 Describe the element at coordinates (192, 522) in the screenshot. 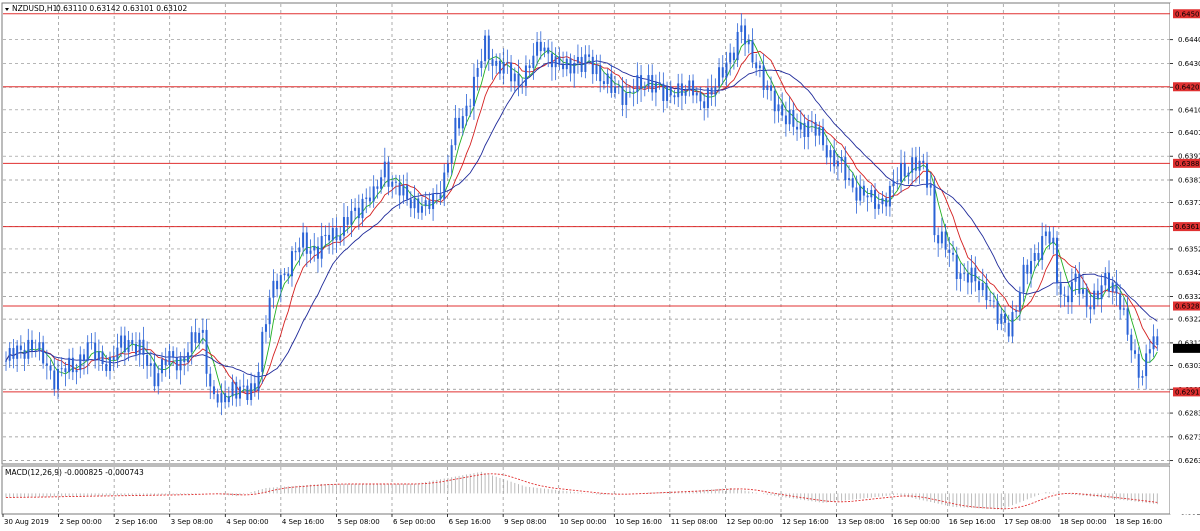

I see `time-tick-label: 3 Sep 08:00` at that location.